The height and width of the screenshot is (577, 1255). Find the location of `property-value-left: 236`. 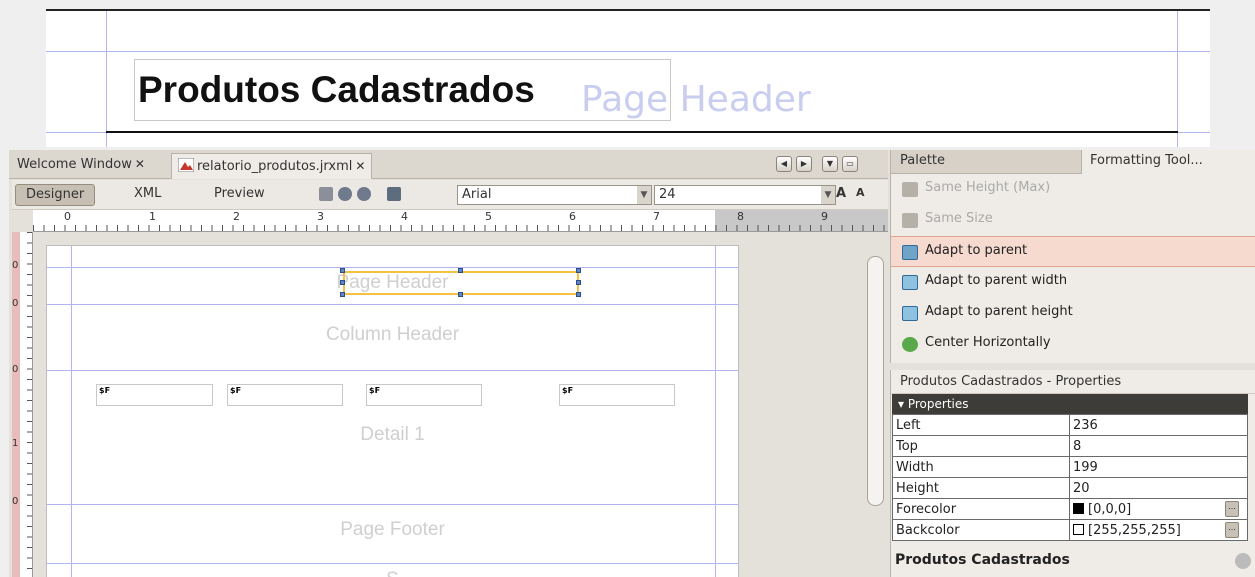

property-value-left: 236 is located at coordinates (1158, 425).